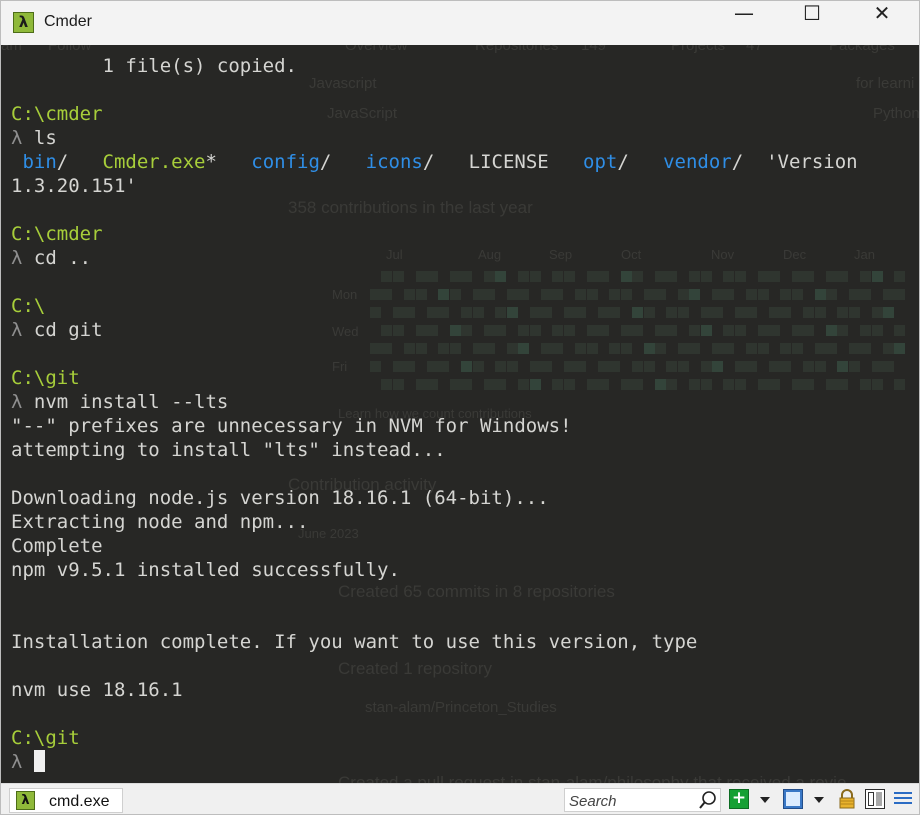  I want to click on terminal-text: / 'Version, so click(794, 162).